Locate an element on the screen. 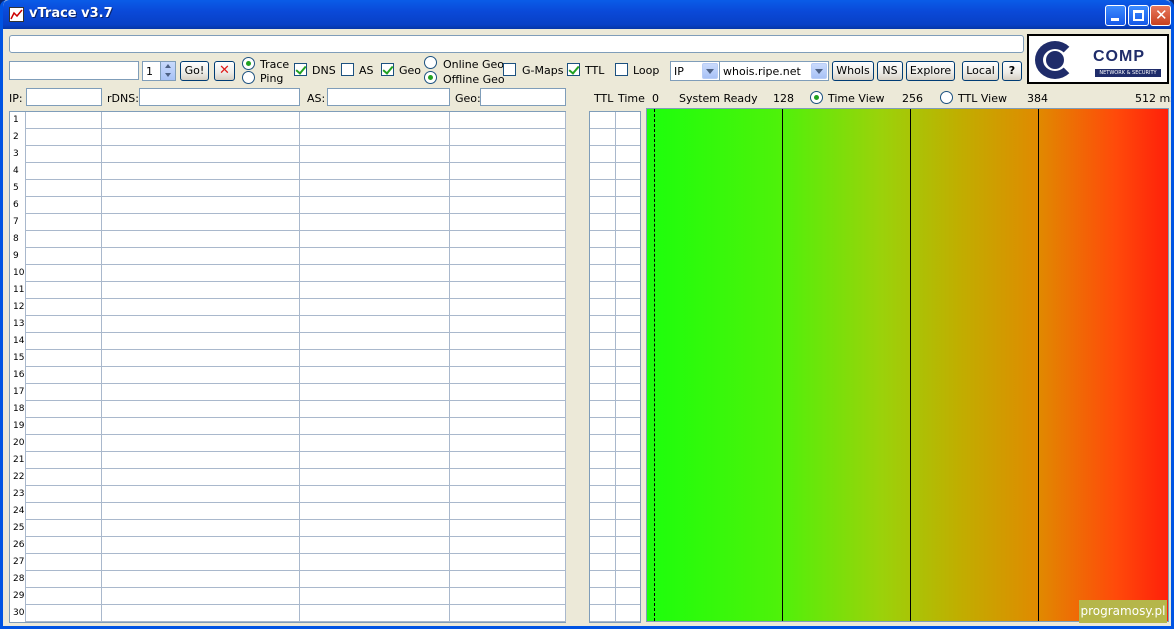 Image resolution: width=1174 pixels, height=629 pixels. table-row: 15 is located at coordinates (288, 358).